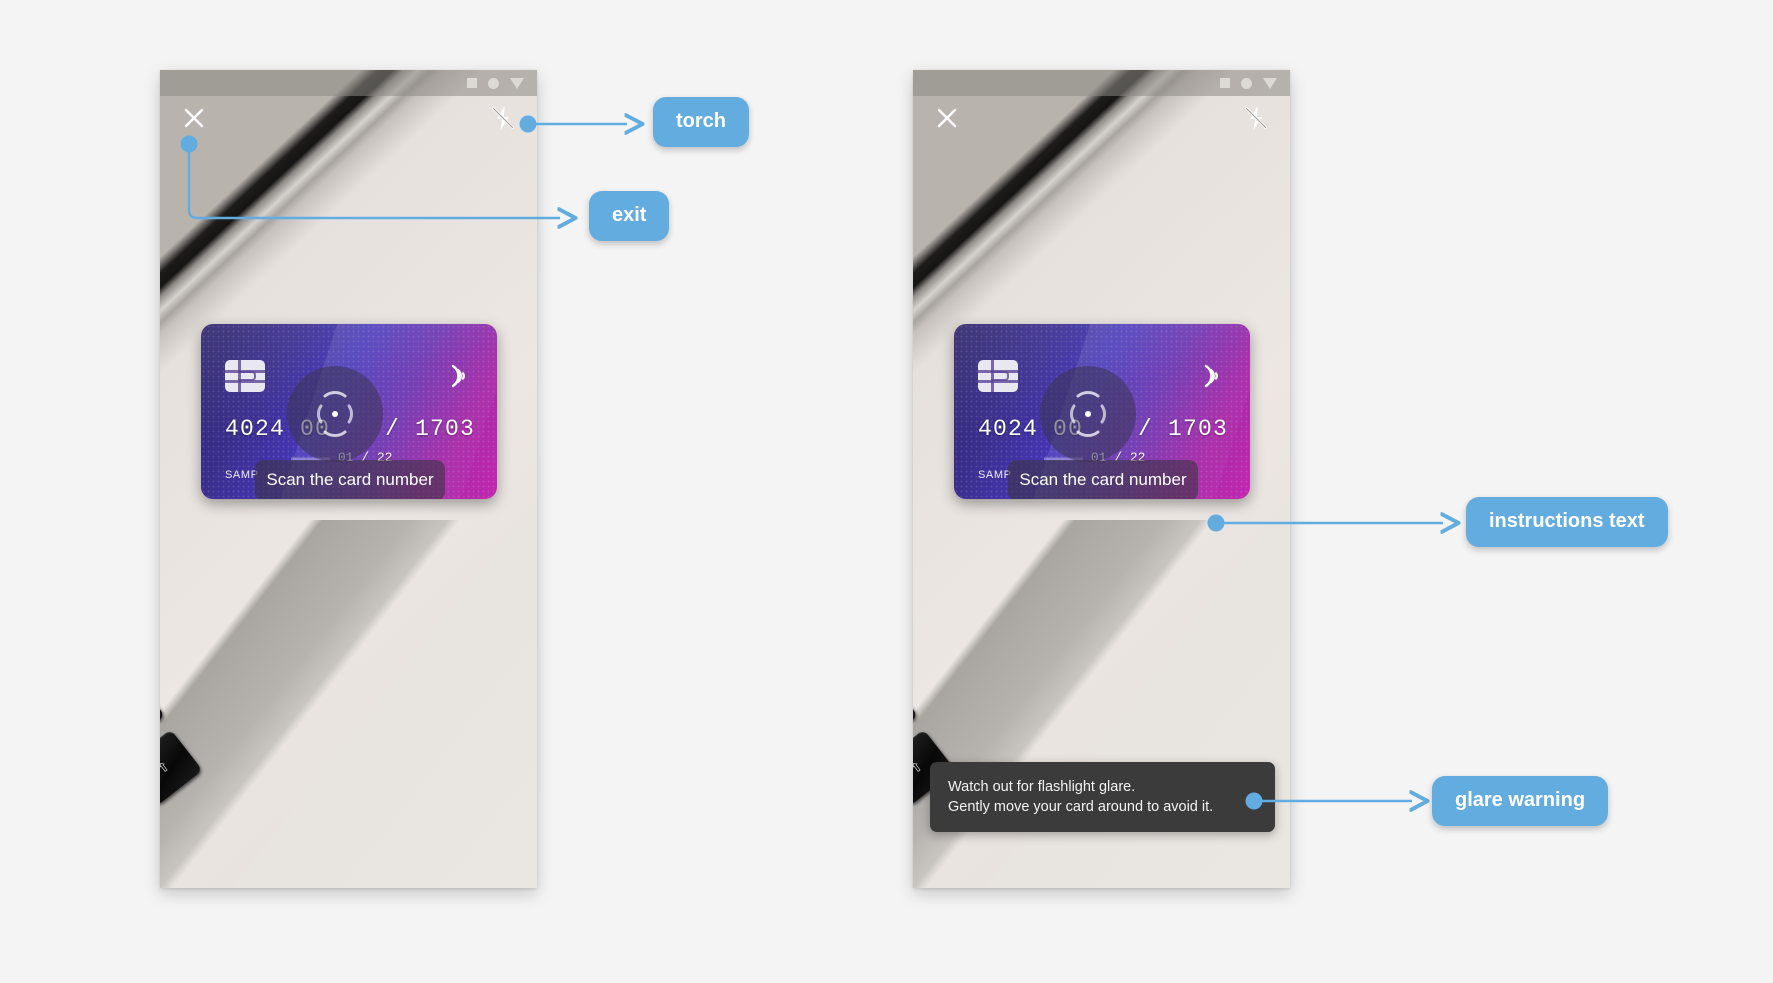  I want to click on annotation-label-instructions: instructions text, so click(1567, 522).